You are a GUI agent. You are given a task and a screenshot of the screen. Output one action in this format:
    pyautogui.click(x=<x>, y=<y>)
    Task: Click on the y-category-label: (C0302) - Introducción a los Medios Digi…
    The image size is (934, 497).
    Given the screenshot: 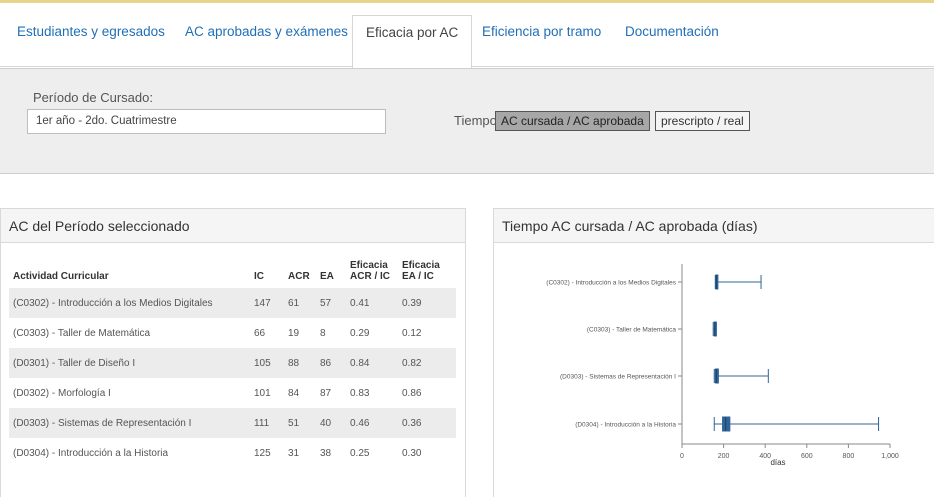 What is the action you would take?
    pyautogui.click(x=611, y=283)
    